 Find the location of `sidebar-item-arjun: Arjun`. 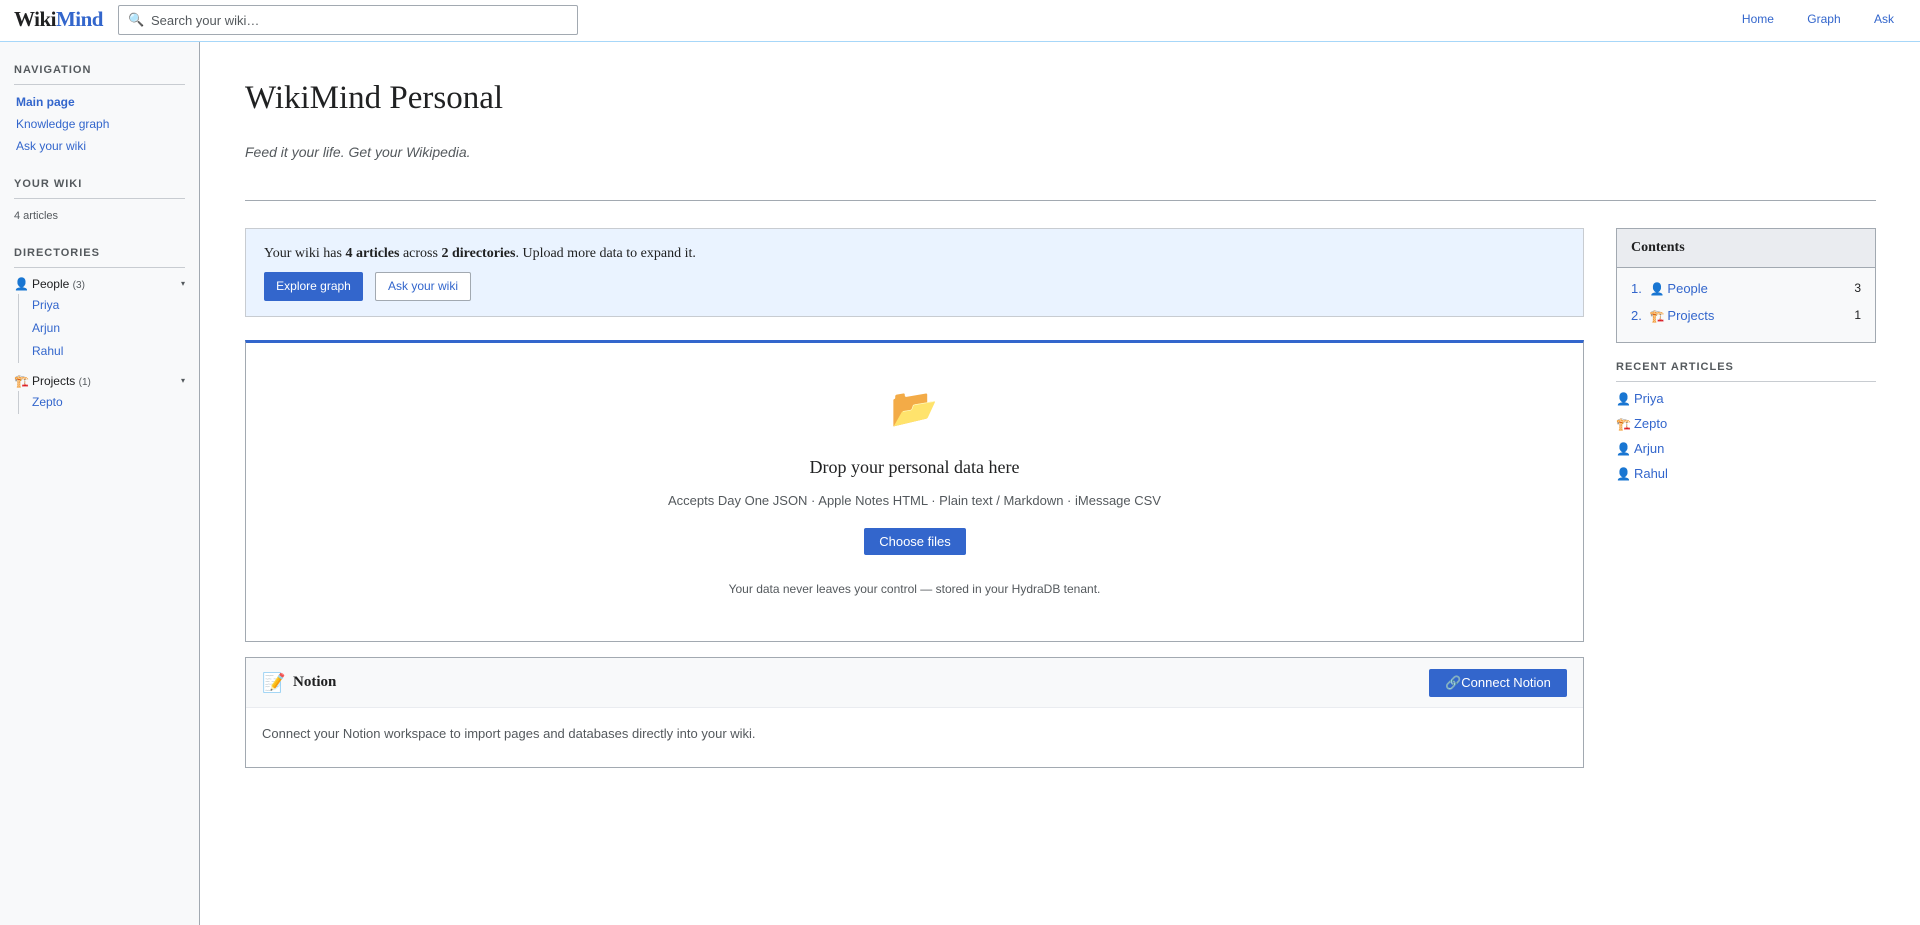

sidebar-item-arjun: Arjun is located at coordinates (108, 328).